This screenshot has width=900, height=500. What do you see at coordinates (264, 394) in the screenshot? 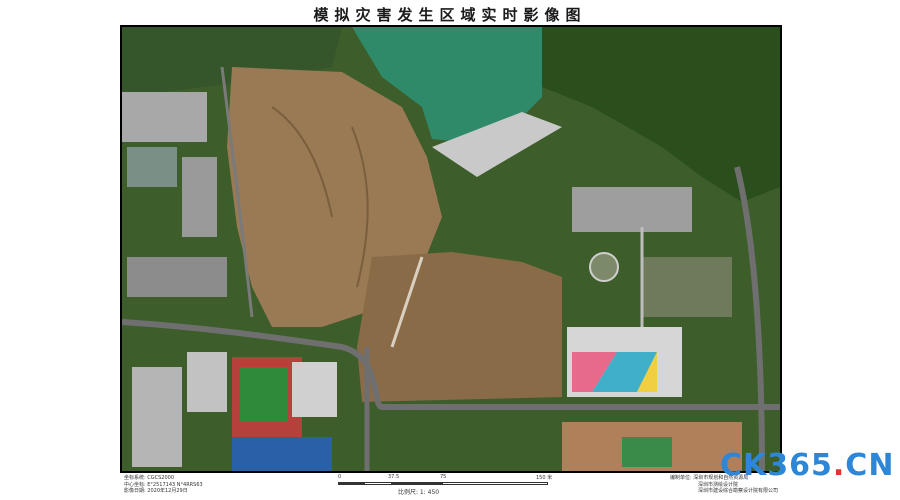
I see `soccer-pitch` at bounding box center [264, 394].